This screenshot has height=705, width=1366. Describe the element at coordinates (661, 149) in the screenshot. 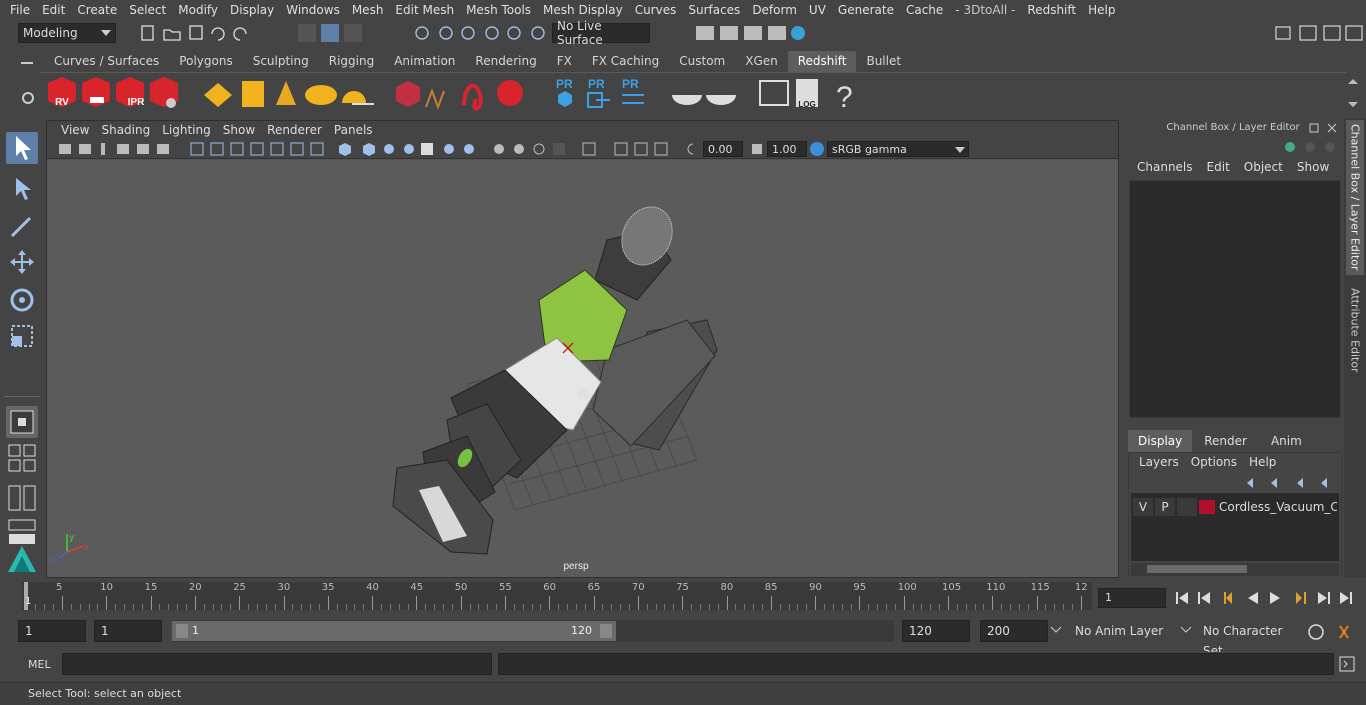

I see `frame-all-icon` at that location.